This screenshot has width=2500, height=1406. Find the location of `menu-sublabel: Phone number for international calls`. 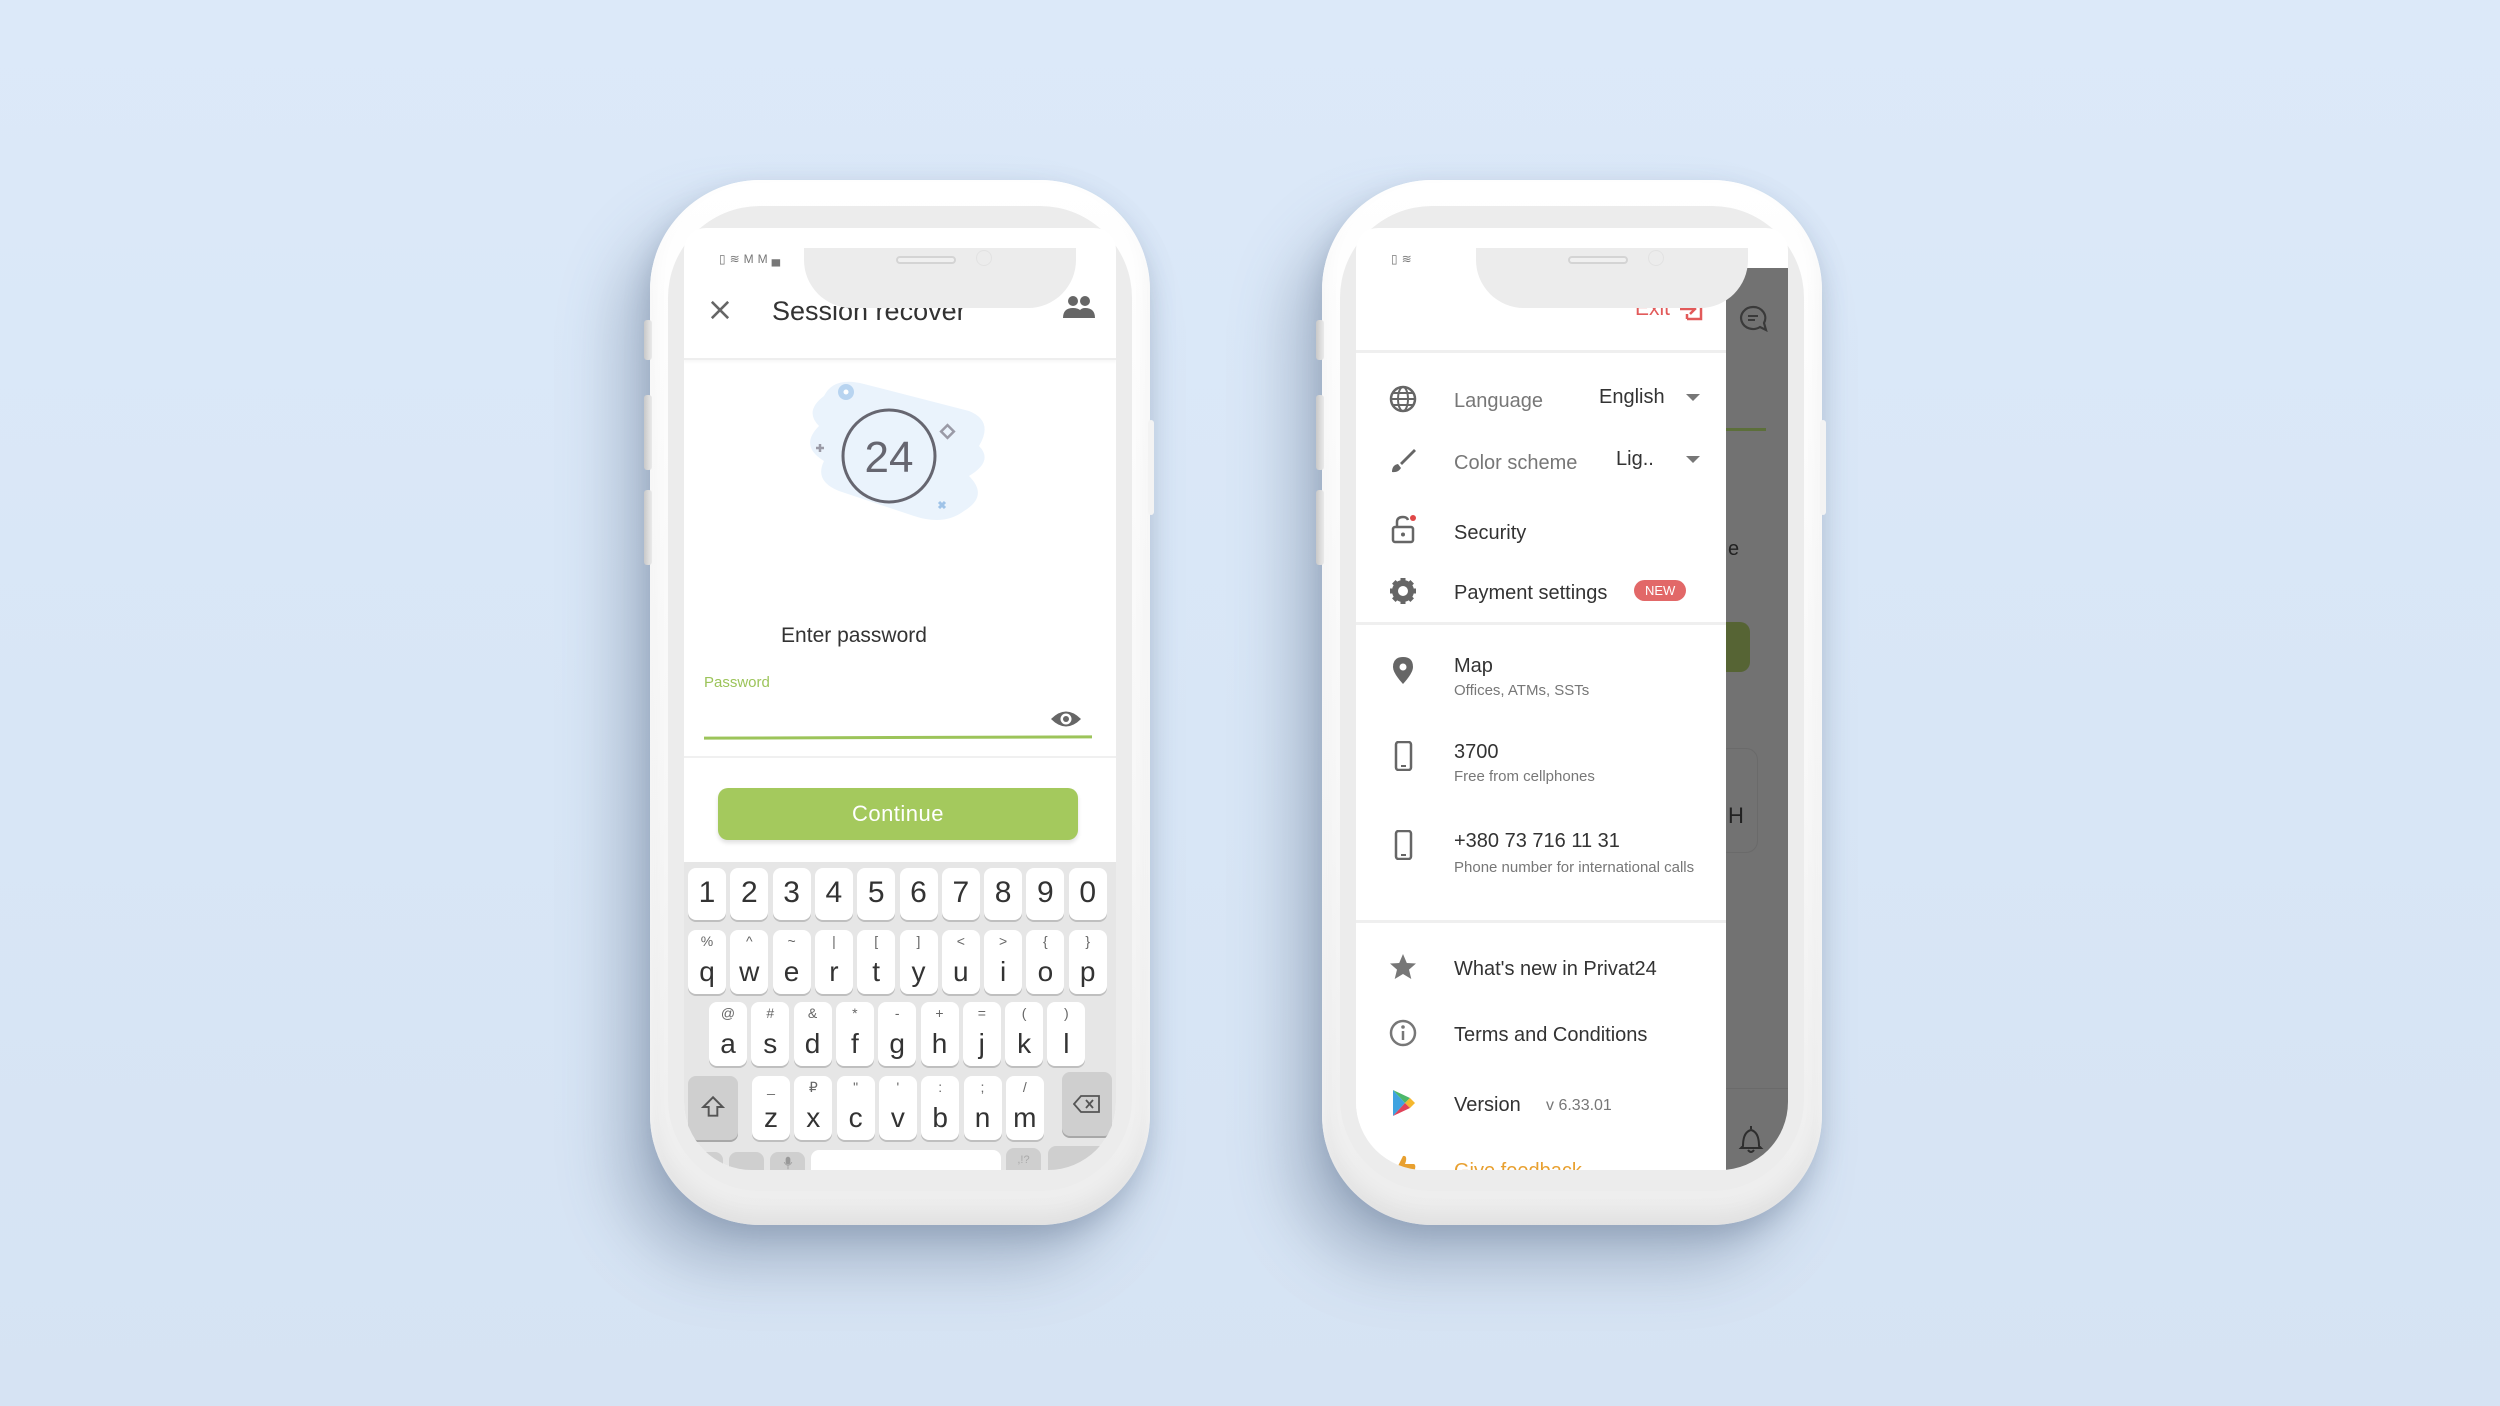

menu-sublabel: Phone number for international calls is located at coordinates (1574, 867).